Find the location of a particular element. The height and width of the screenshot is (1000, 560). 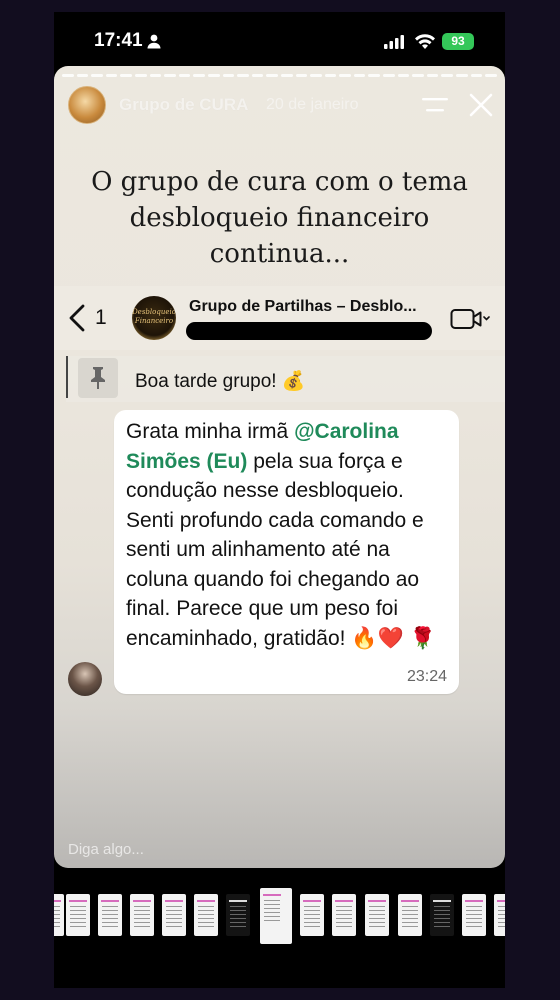

pin-icon is located at coordinates (98, 378).